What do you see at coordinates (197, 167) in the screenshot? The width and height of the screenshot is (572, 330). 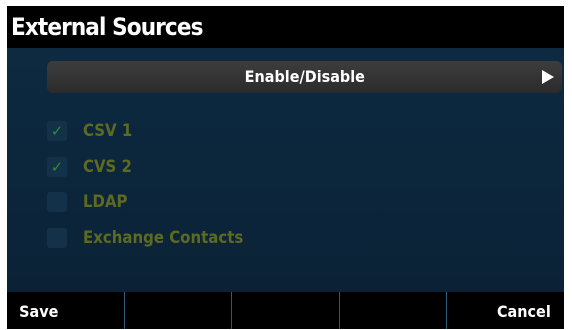 I see `source-item-cvs2: ✓ CVS 2` at bounding box center [197, 167].